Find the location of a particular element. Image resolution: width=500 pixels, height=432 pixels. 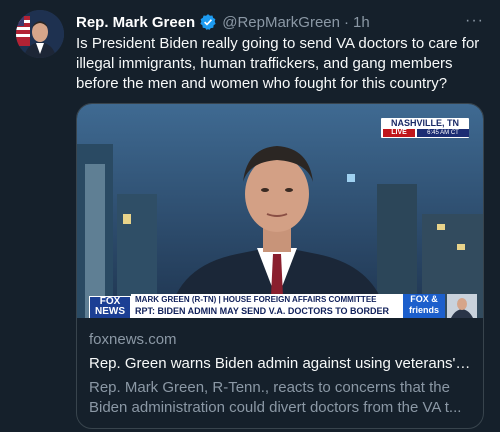

more-options-icon: ··· is located at coordinates (474, 21).